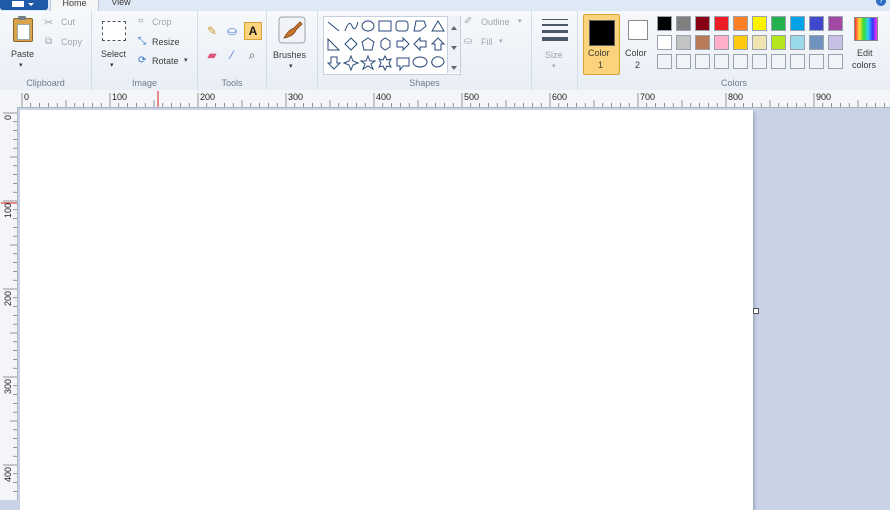  What do you see at coordinates (454, 68) in the screenshot?
I see `gallery-expand-icon` at bounding box center [454, 68].